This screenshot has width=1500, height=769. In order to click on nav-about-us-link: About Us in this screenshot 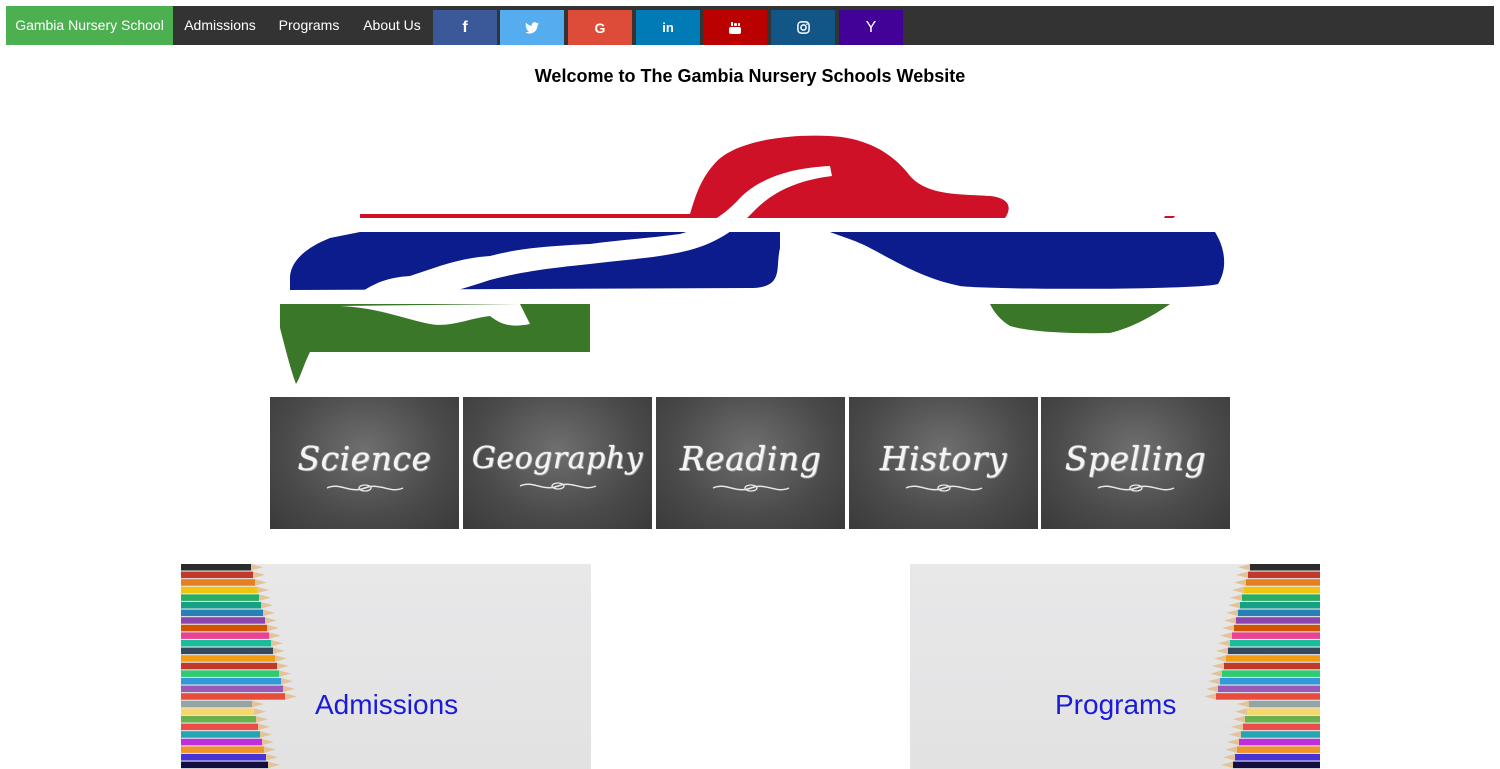, I will do `click(392, 25)`.